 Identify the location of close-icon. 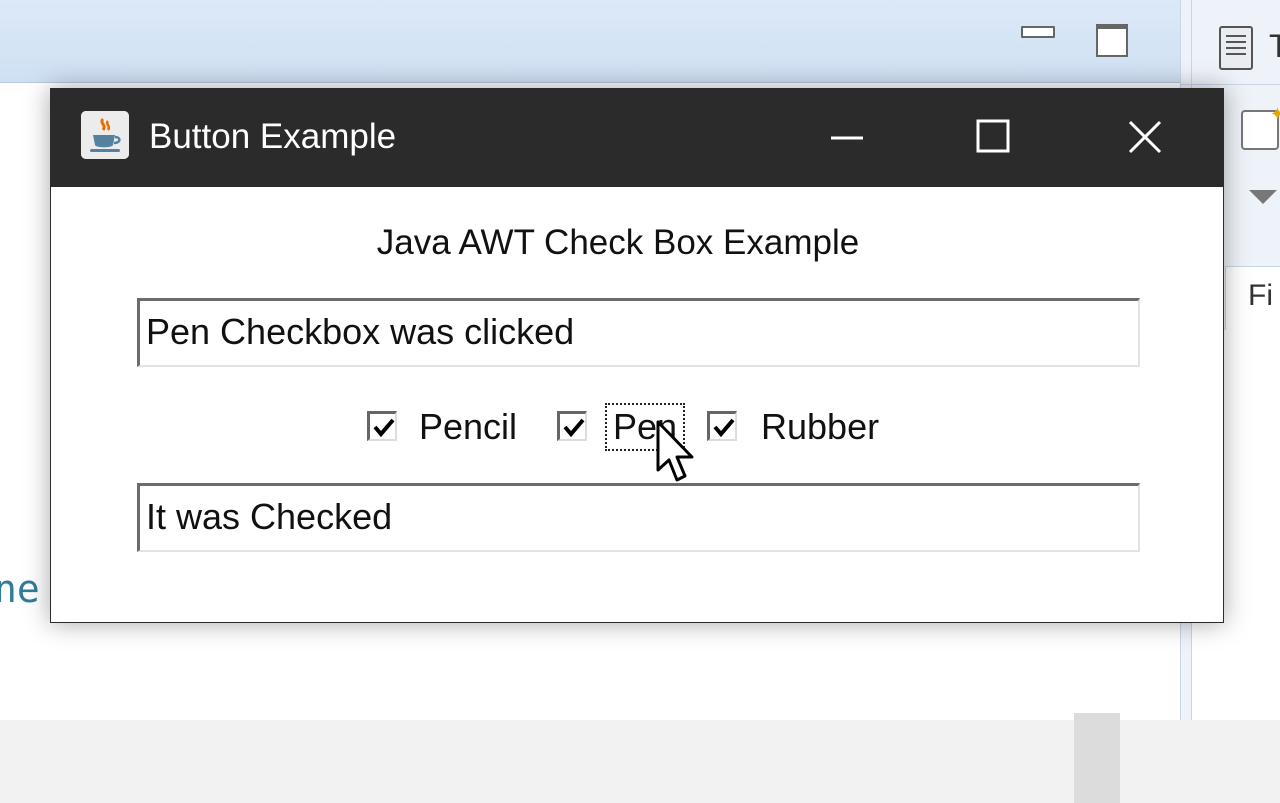
(1145, 137).